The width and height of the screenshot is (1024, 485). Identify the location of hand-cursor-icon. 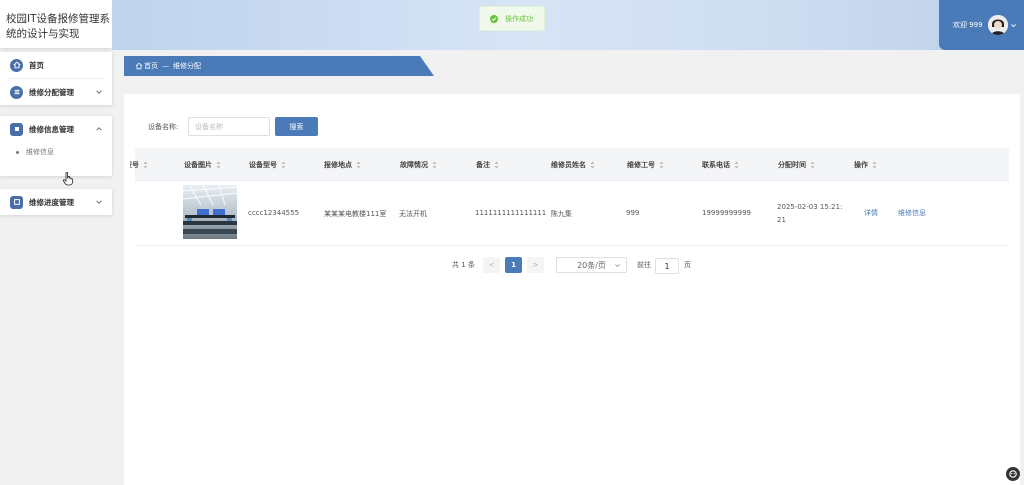
(67, 179).